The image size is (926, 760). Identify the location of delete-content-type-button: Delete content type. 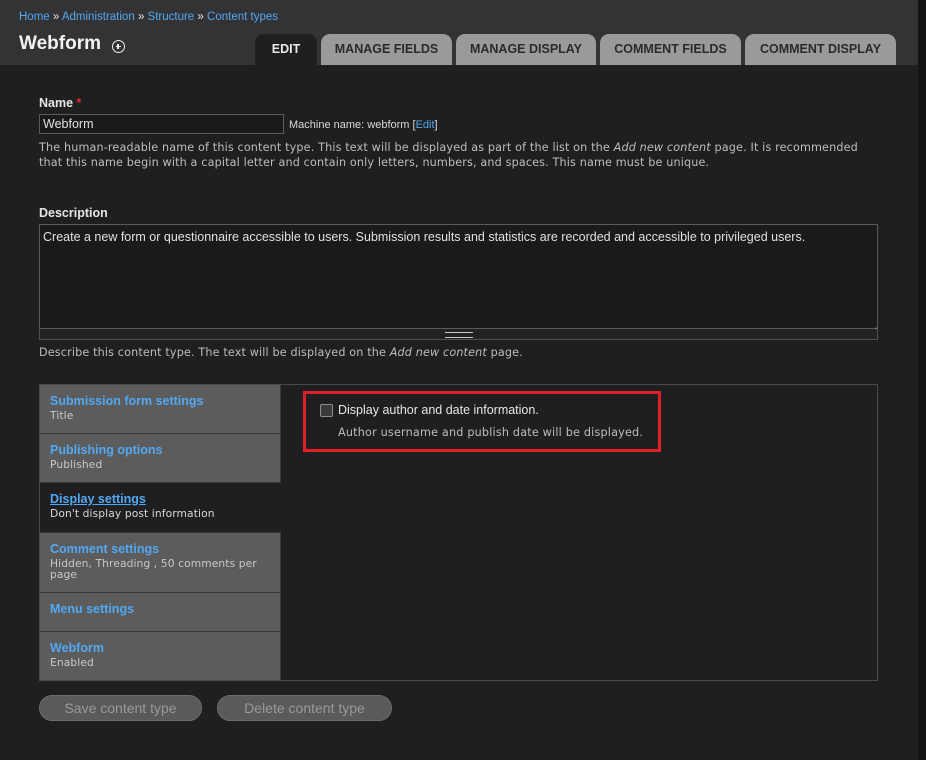
(304, 708).